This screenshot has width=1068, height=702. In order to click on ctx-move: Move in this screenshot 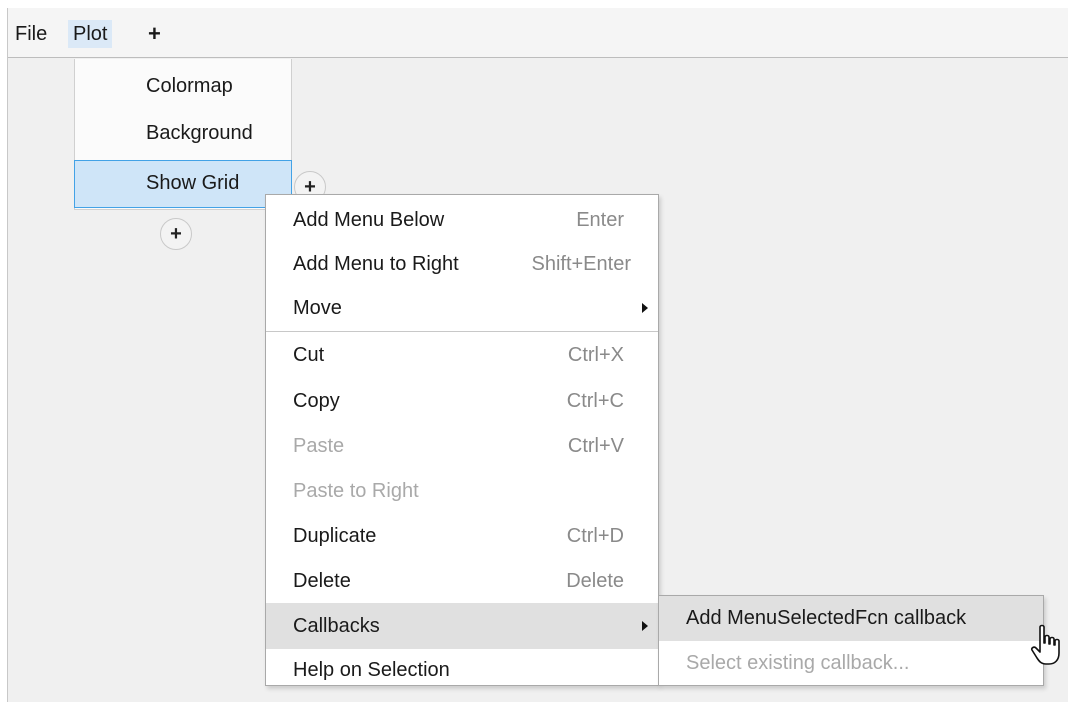, I will do `click(462, 308)`.